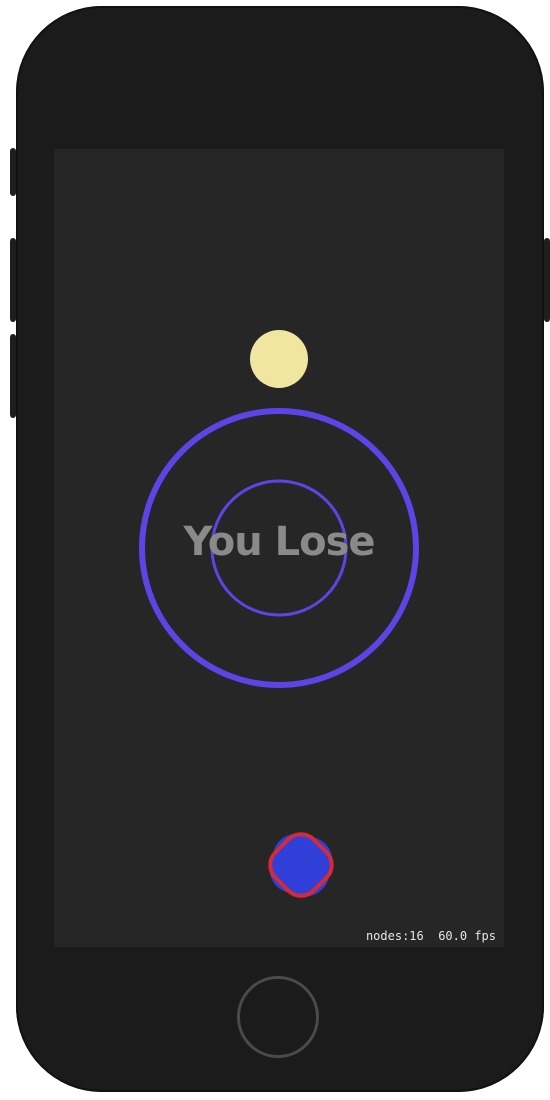 The width and height of the screenshot is (550, 1100). I want to click on player-blue-shape, so click(301, 865).